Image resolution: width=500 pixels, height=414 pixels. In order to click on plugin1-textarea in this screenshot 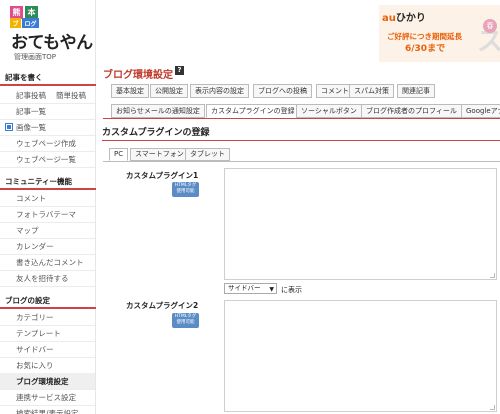, I will do `click(360, 224)`.